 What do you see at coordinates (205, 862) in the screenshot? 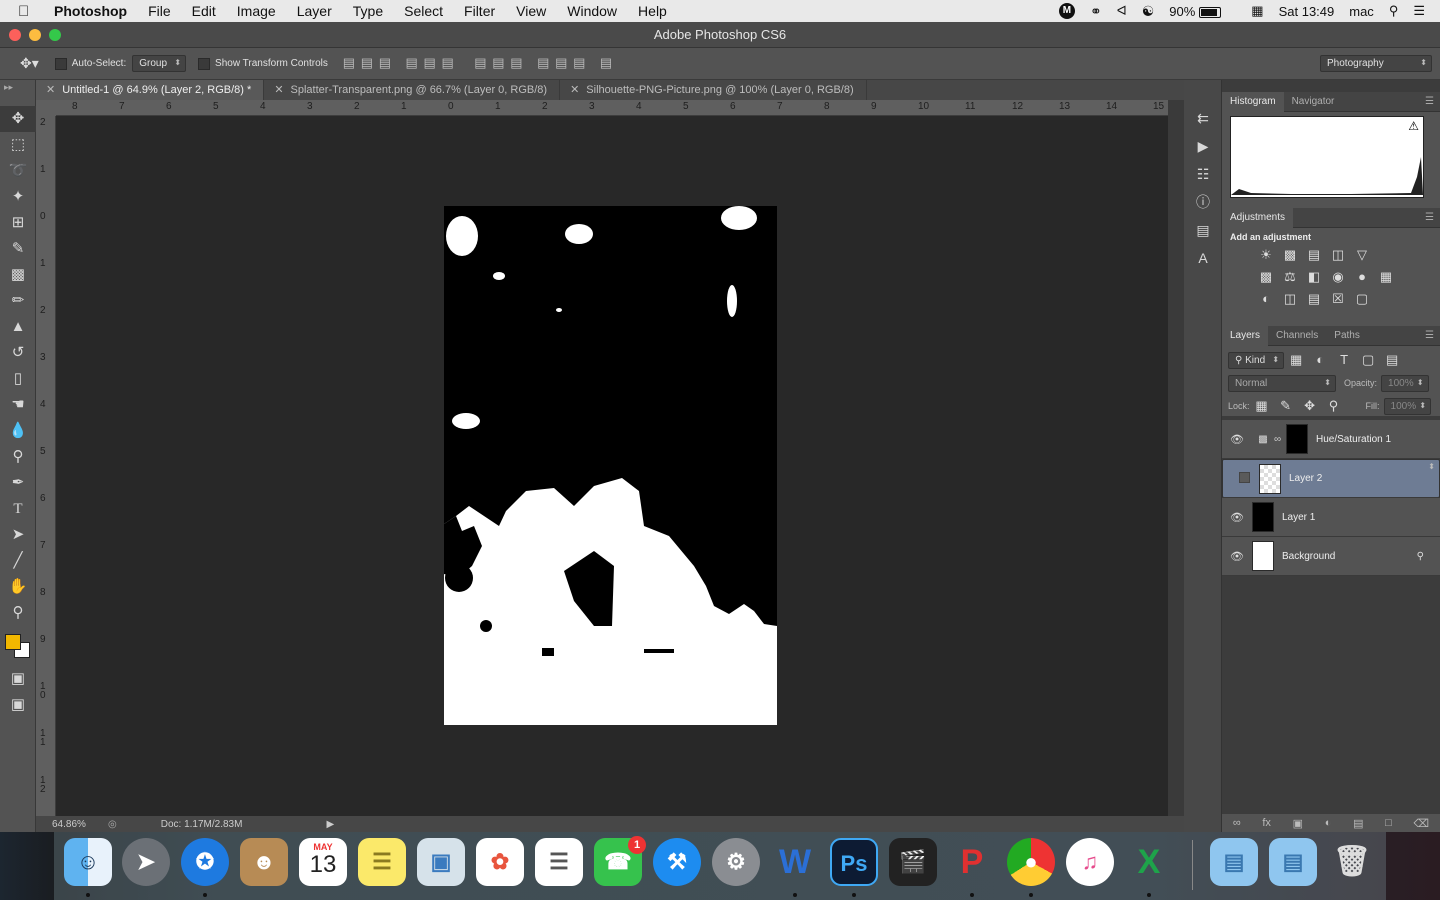
I see `safari-icon: ✪` at bounding box center [205, 862].